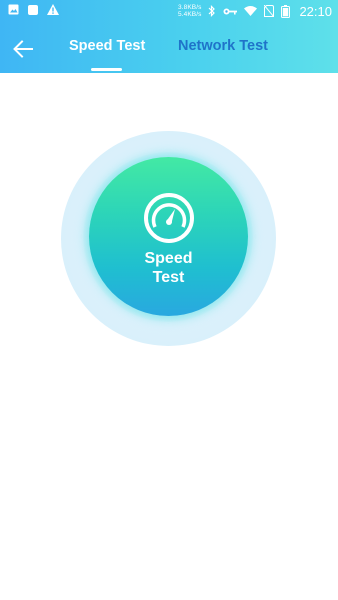 This screenshot has width=338, height=600. What do you see at coordinates (168, 268) in the screenshot?
I see `speed-test-button-label: Speed Test` at bounding box center [168, 268].